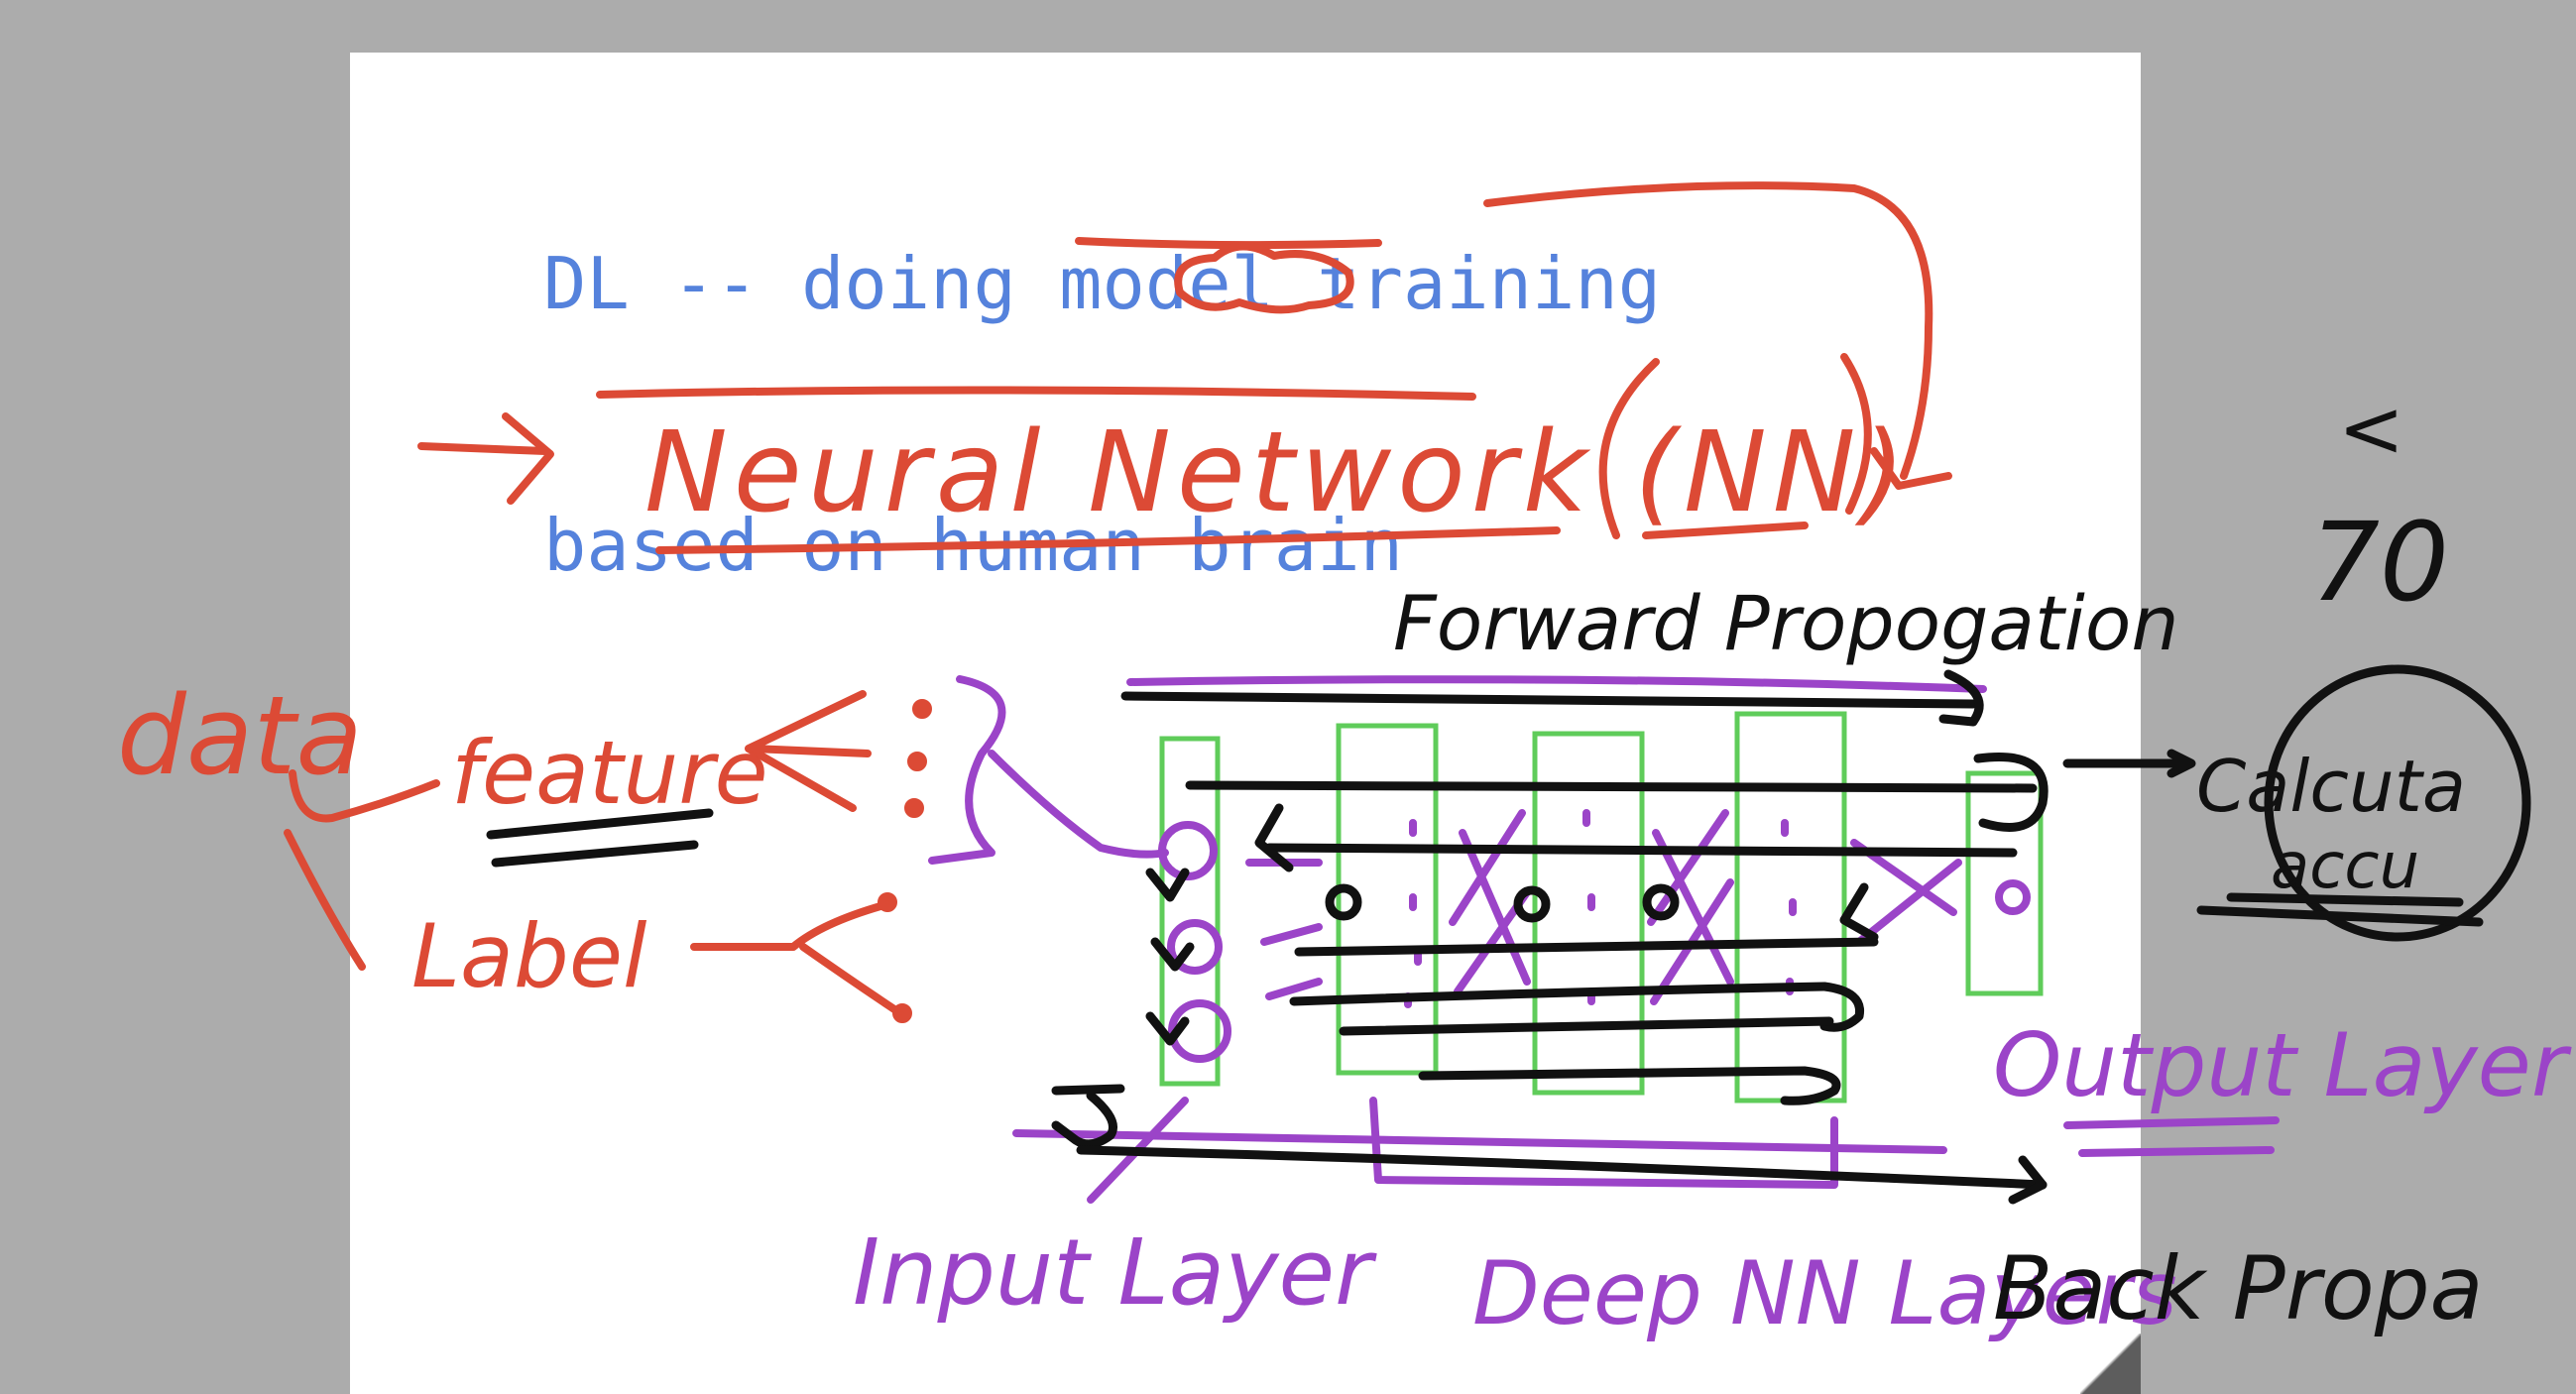 The height and width of the screenshot is (1394, 2576). Describe the element at coordinates (1961, 698) in the screenshot. I see `forward-line-1-head` at that location.